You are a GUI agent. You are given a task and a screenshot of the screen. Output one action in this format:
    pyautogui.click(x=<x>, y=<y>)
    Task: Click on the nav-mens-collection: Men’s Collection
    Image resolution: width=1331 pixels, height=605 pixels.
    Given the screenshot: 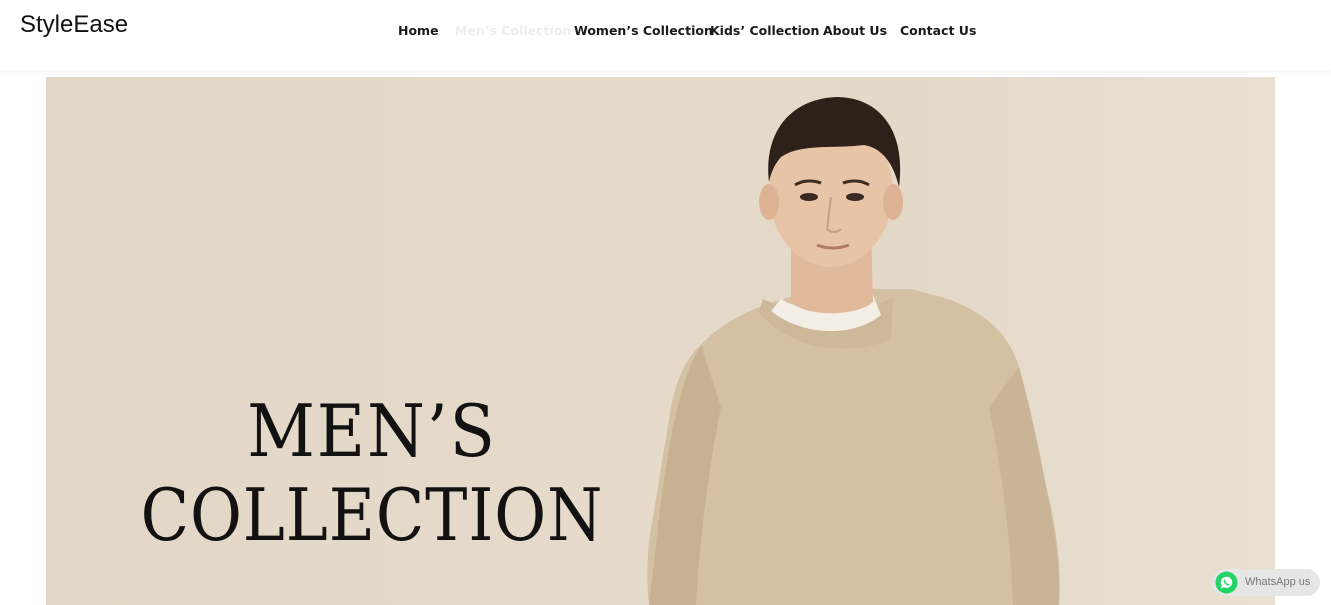 What is the action you would take?
    pyautogui.click(x=513, y=31)
    